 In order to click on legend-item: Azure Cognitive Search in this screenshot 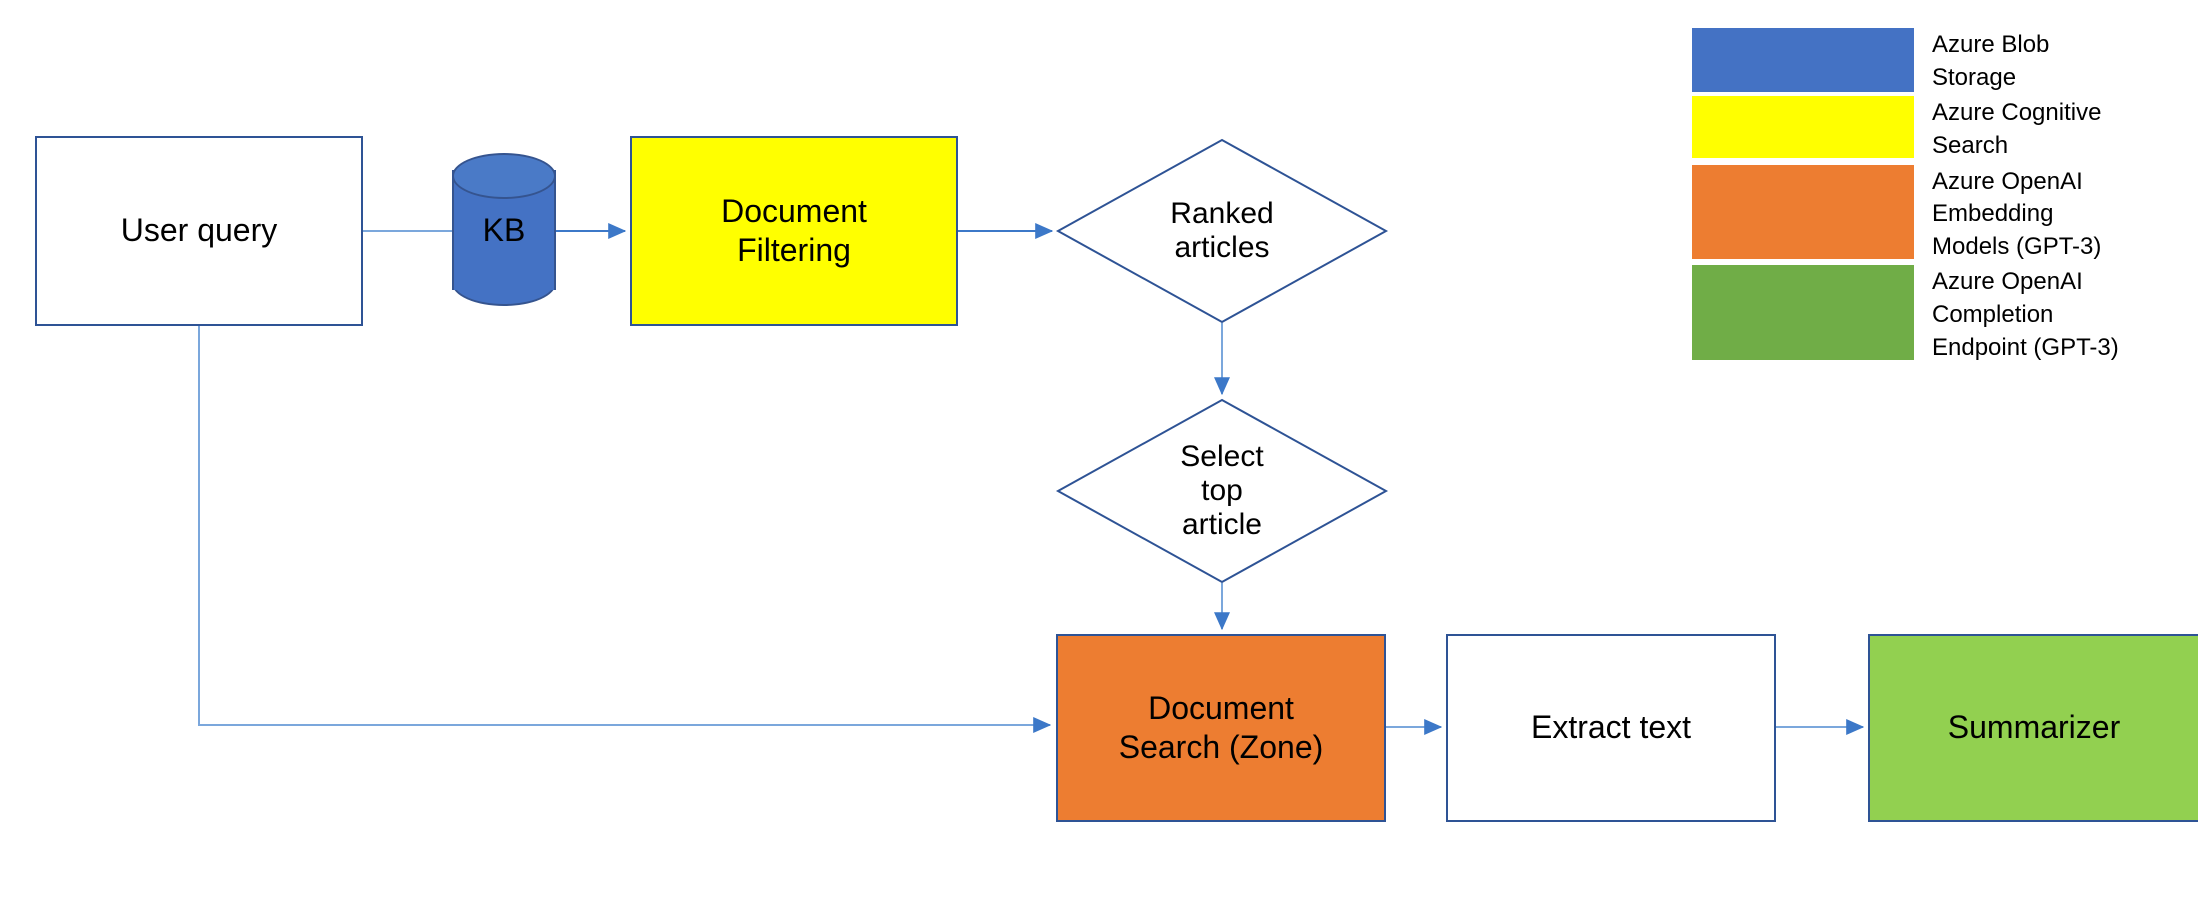, I will do `click(1942, 129)`.